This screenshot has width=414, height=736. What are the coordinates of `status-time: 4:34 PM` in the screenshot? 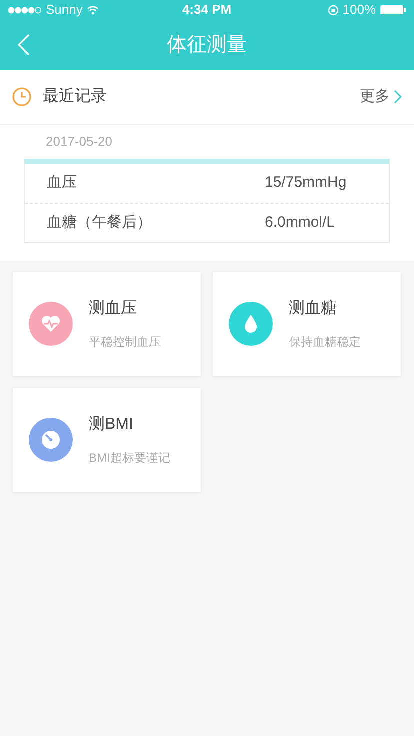 It's located at (207, 10).